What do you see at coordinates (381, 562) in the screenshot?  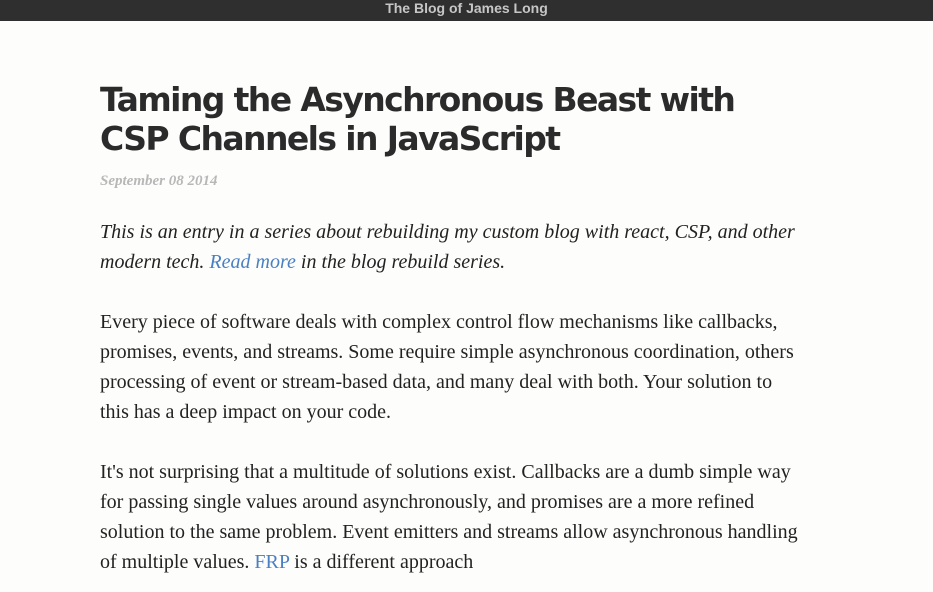 I see `paragraph-2-text-after-link: is a different approach` at bounding box center [381, 562].